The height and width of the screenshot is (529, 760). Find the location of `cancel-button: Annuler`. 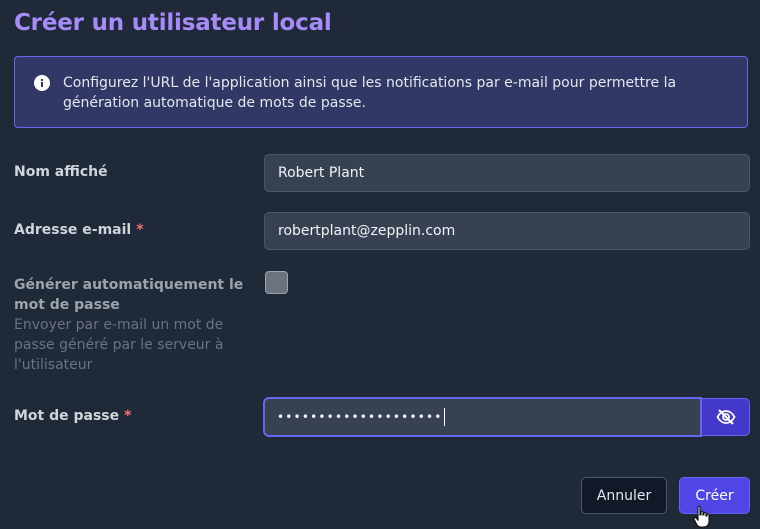

cancel-button: Annuler is located at coordinates (624, 495).